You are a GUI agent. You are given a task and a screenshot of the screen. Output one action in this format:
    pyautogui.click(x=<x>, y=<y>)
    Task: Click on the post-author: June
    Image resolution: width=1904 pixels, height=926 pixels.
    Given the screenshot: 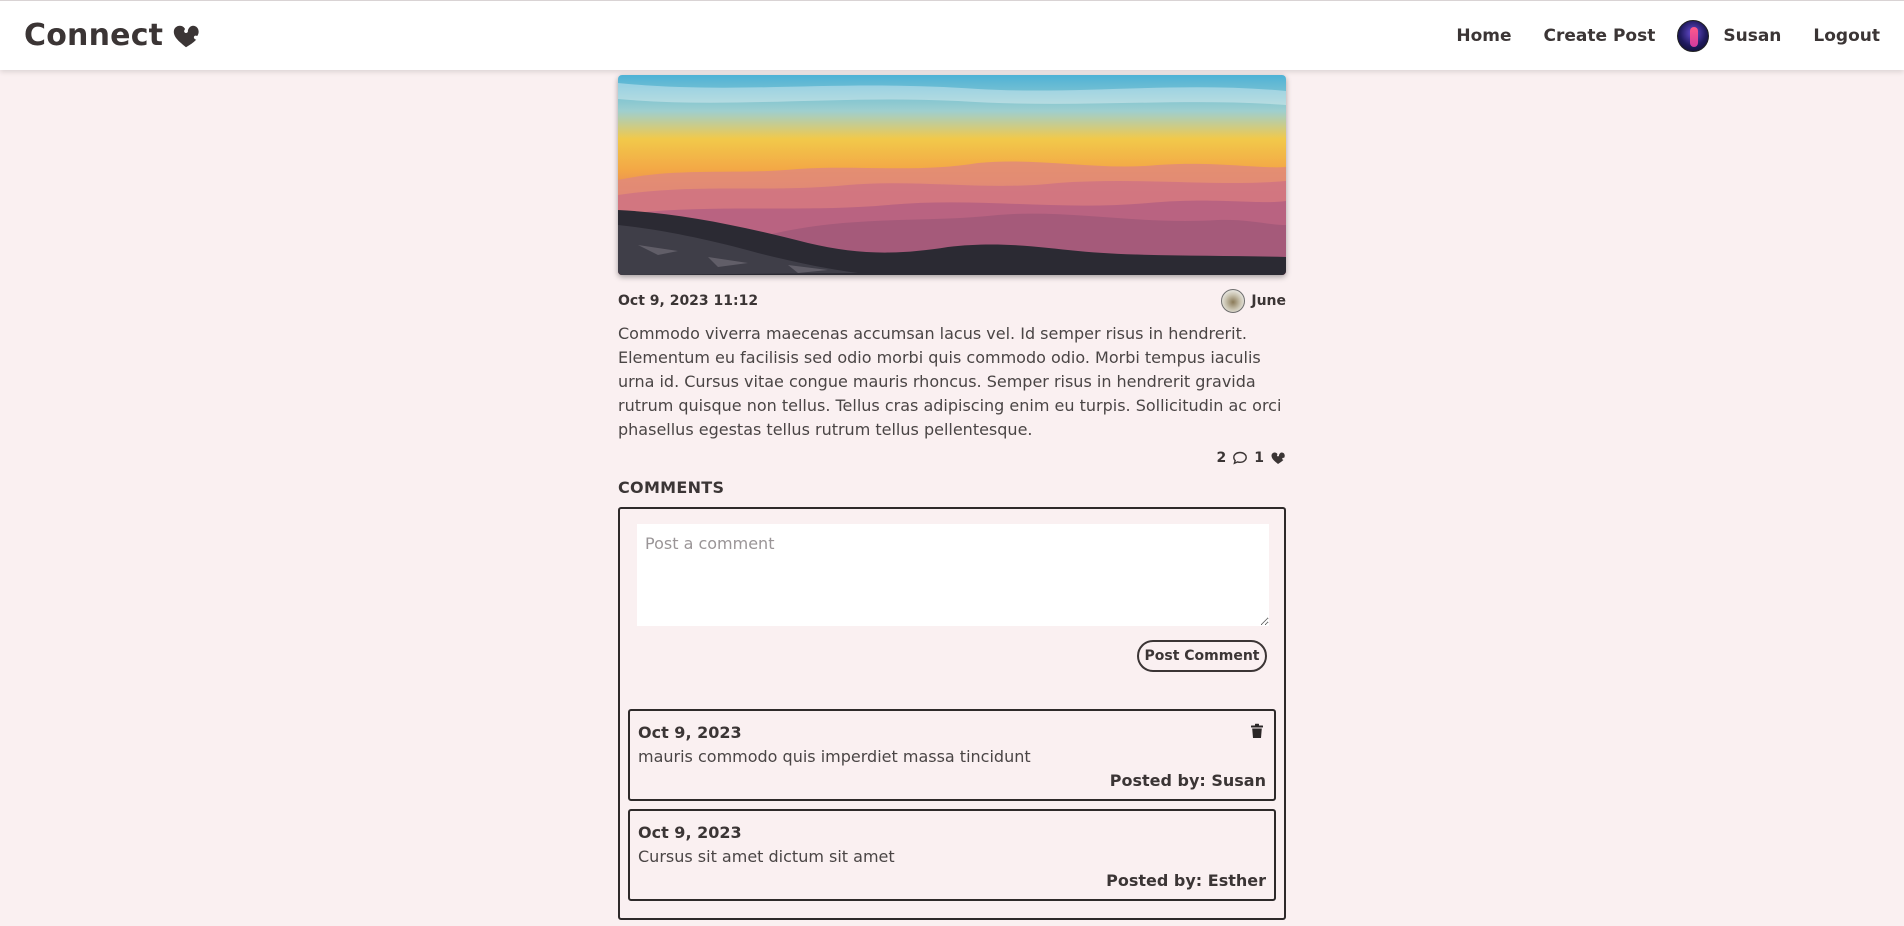 What is the action you would take?
    pyautogui.click(x=1253, y=301)
    